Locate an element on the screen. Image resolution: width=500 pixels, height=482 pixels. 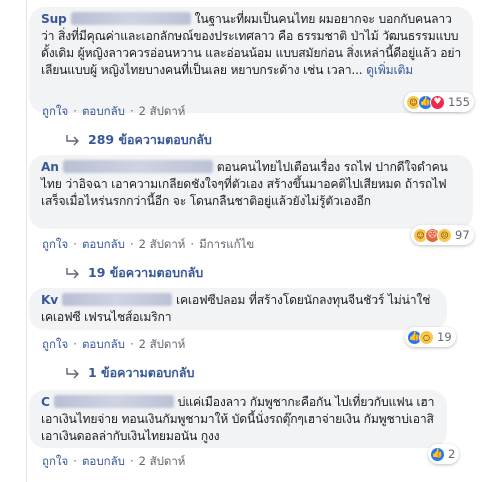
comment-author: C is located at coordinates (45, 402).